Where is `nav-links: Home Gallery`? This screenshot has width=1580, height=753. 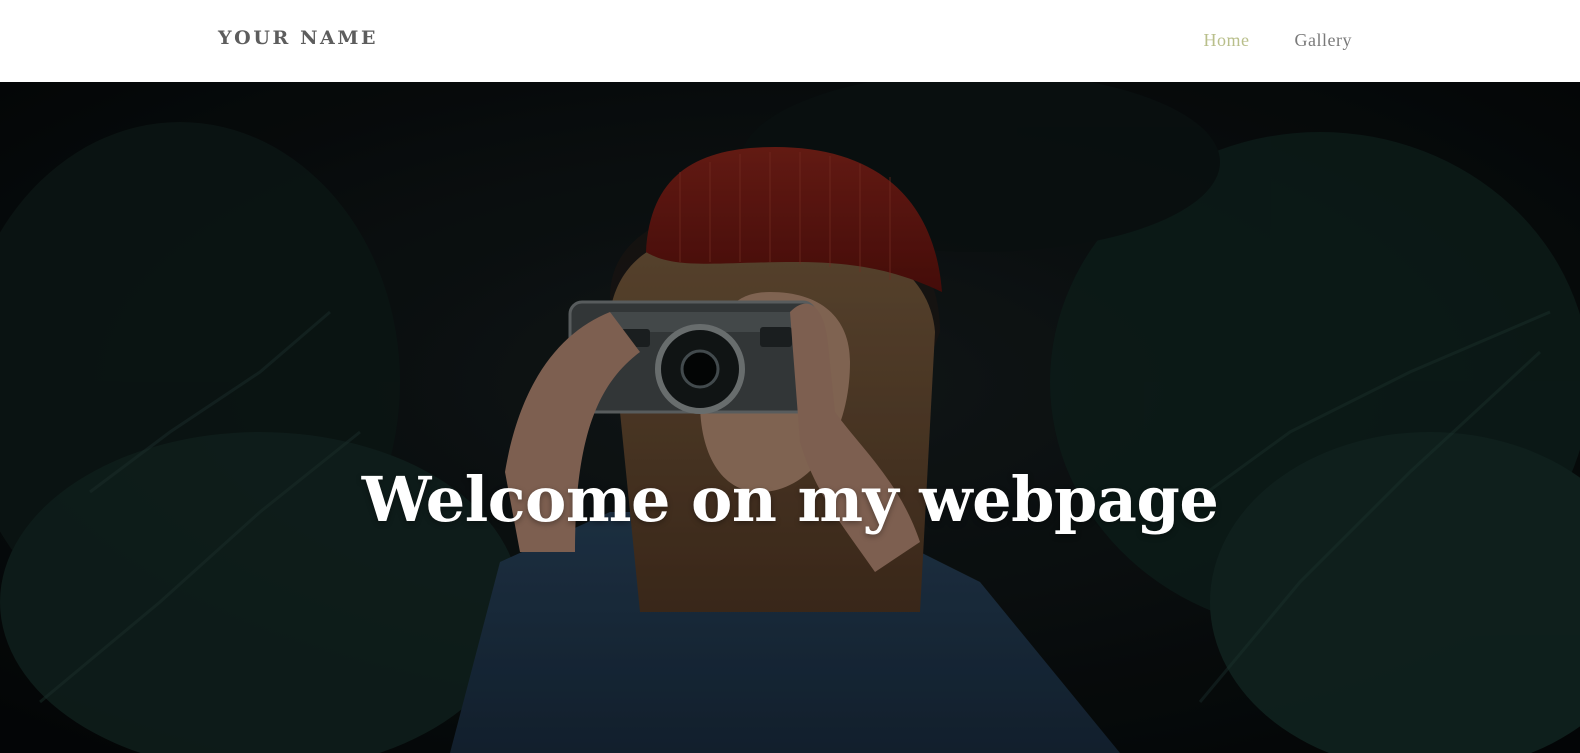
nav-links: Home Gallery is located at coordinates (1278, 40).